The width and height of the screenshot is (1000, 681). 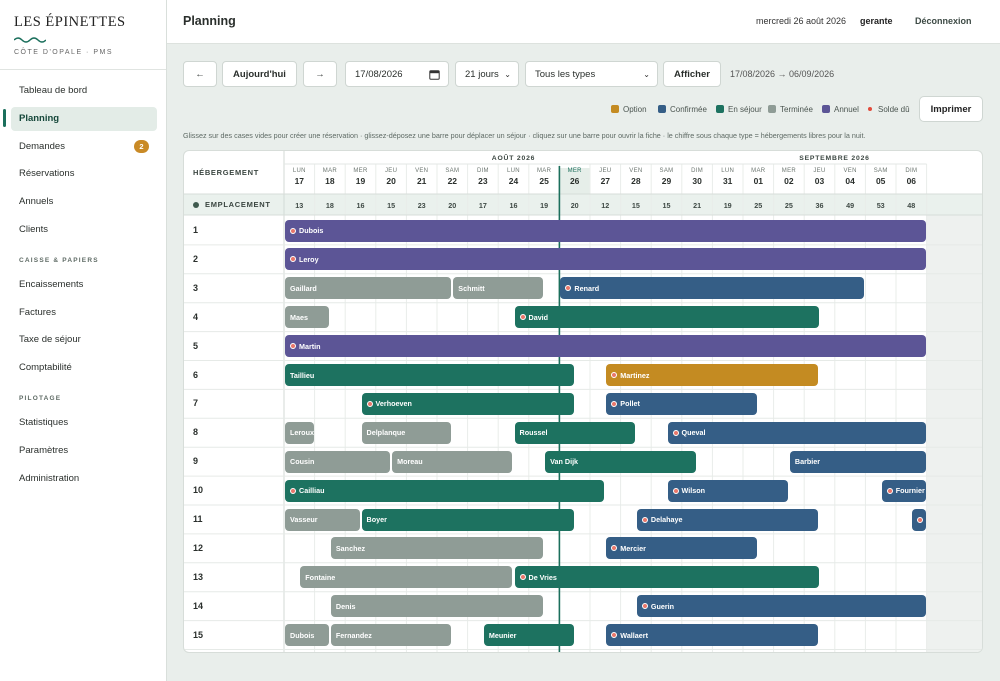 I want to click on nav-item-comptabilite: Comptabilité, so click(x=84, y=368).